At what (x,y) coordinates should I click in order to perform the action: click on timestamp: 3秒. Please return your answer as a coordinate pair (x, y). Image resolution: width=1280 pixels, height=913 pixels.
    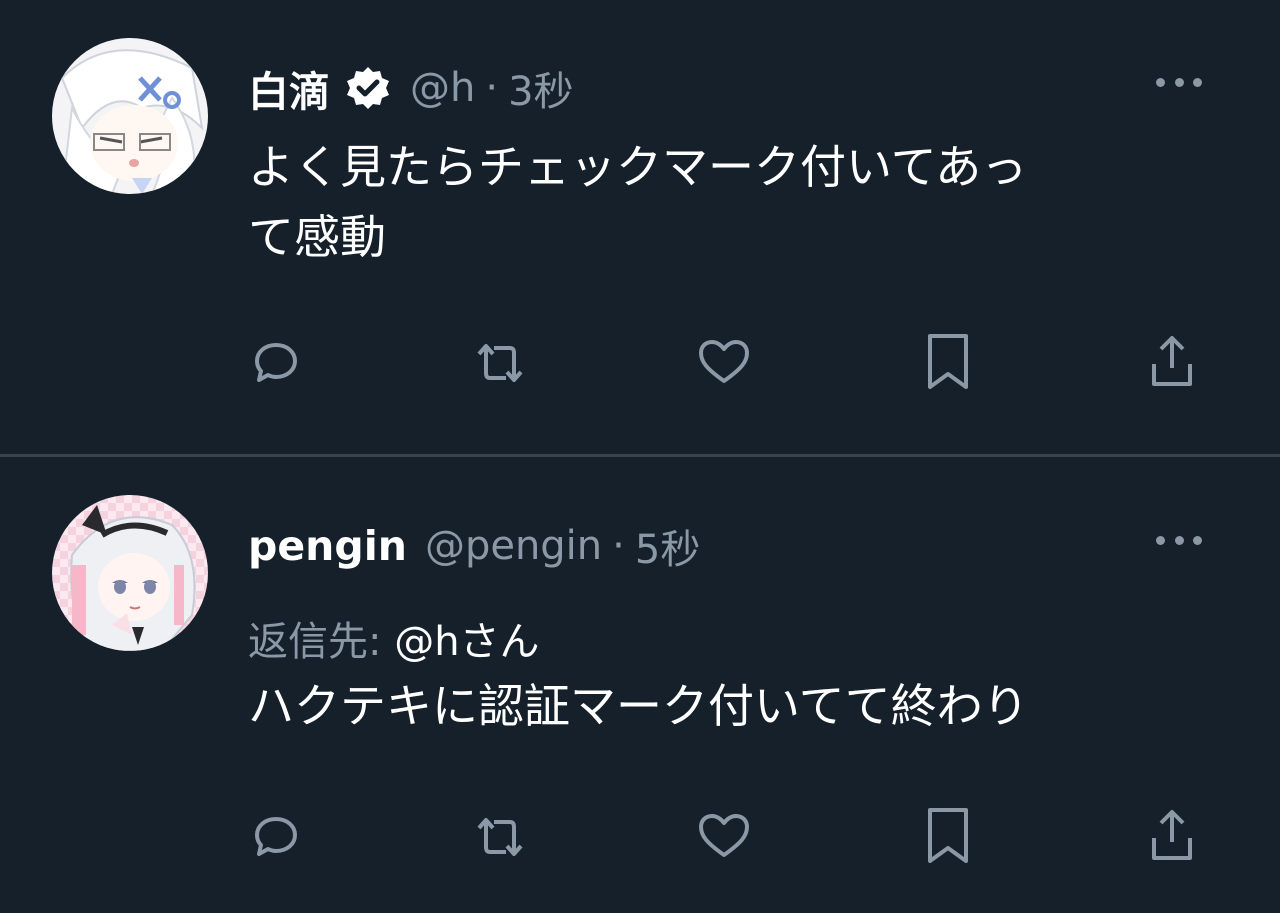
    Looking at the image, I should click on (540, 88).